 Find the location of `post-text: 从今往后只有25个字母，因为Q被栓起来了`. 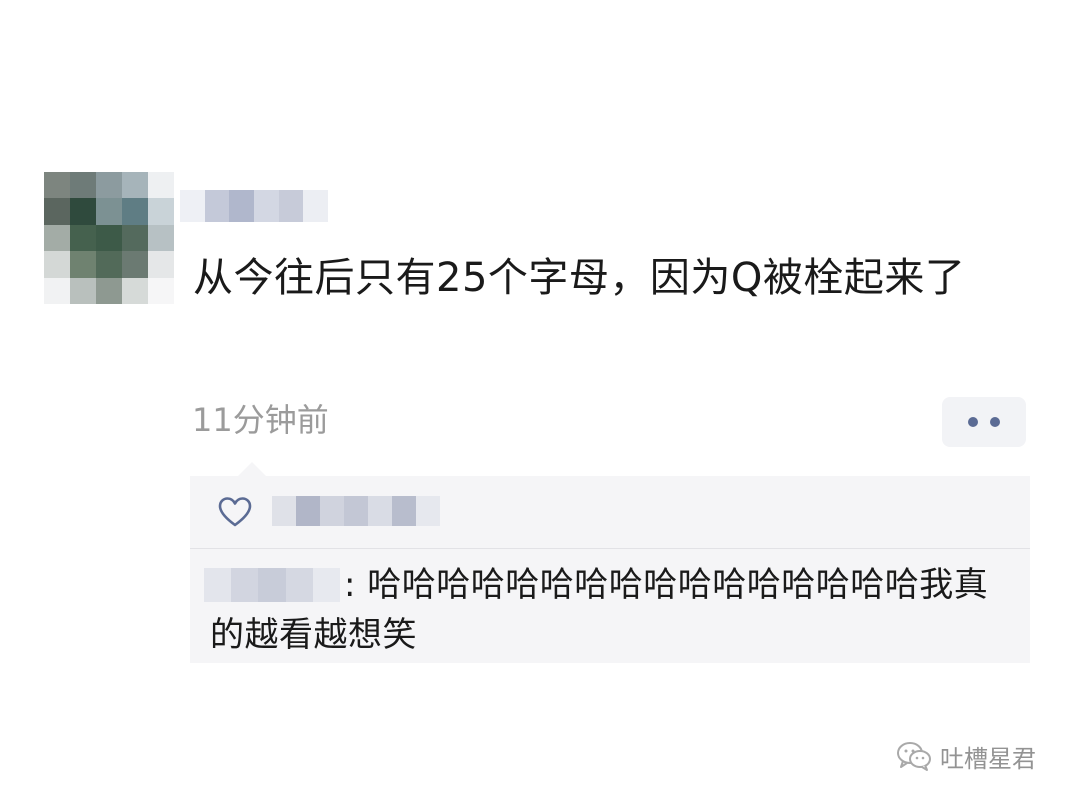

post-text: 从今往后只有25个字母，因为Q被栓起来了 is located at coordinates (579, 278).